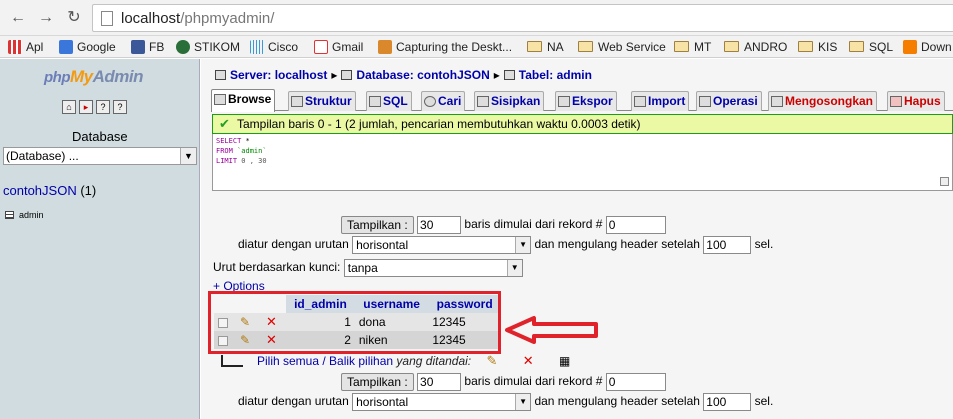 This screenshot has width=953, height=419. I want to click on address-bar: localhost/phpmyadmin/, so click(522, 18).